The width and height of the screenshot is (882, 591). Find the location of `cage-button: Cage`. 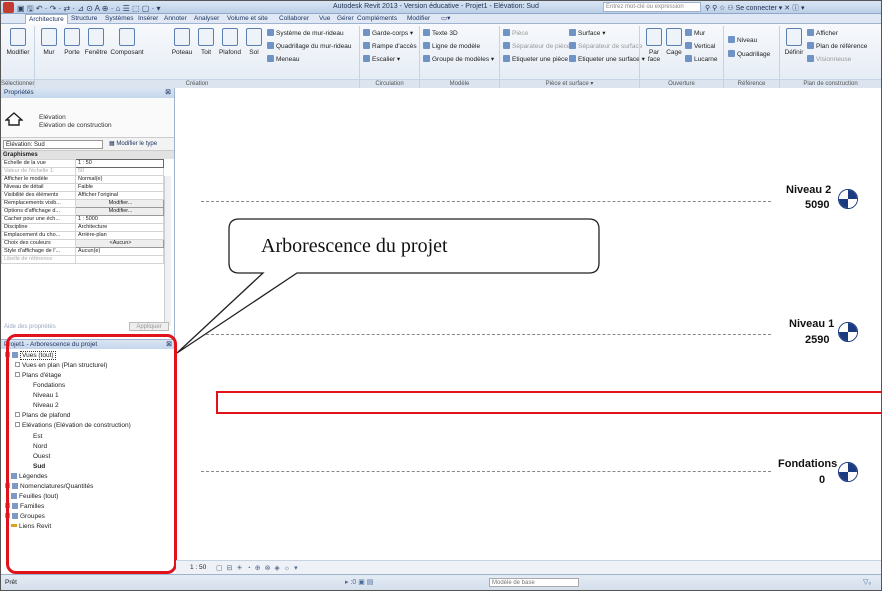

cage-button: Cage is located at coordinates (674, 42).